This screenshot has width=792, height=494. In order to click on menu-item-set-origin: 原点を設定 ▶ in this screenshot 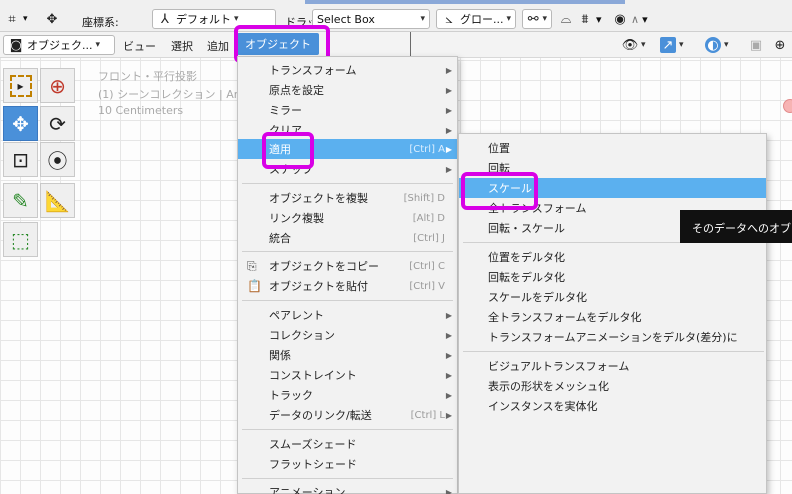, I will do `click(347, 90)`.